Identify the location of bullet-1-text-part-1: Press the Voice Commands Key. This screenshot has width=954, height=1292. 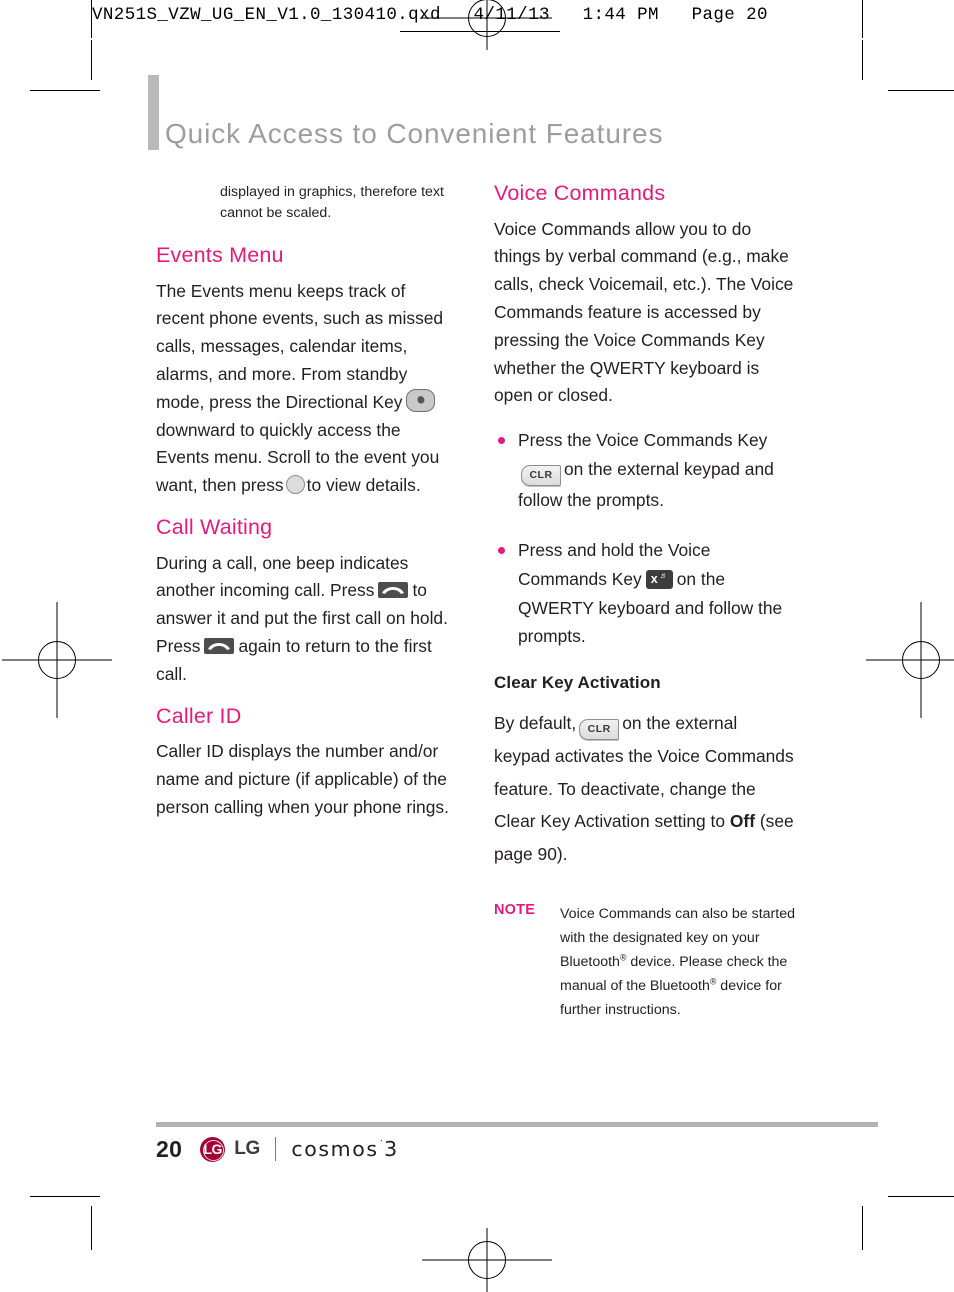
(643, 440).